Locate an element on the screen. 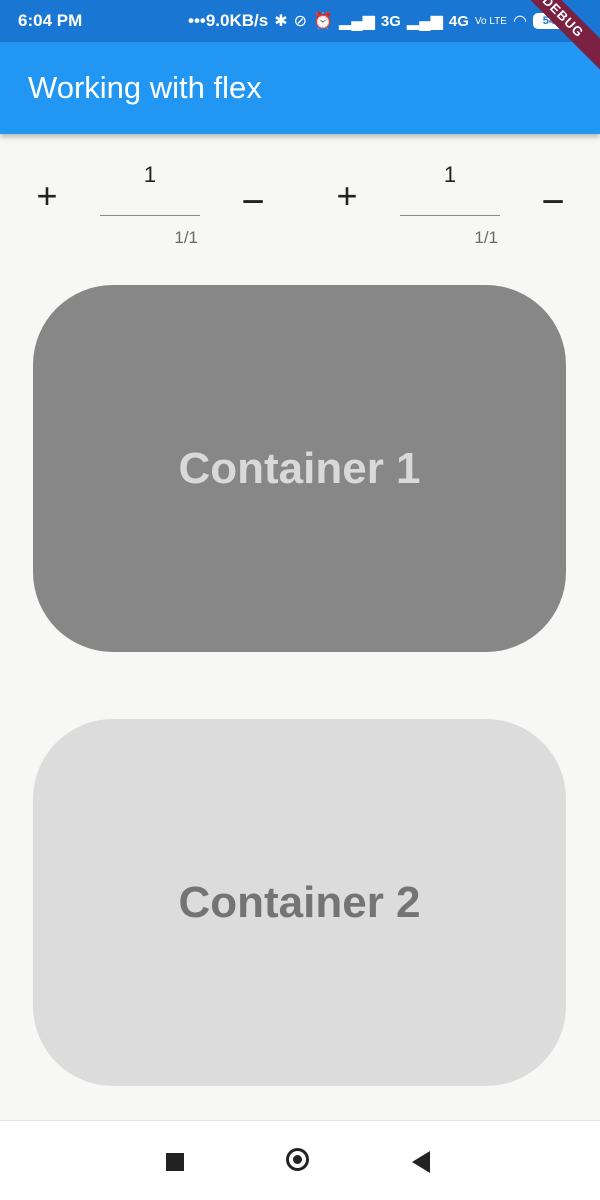 The width and height of the screenshot is (600, 1200). network-speed: •••9.0KB/s is located at coordinates (228, 20).